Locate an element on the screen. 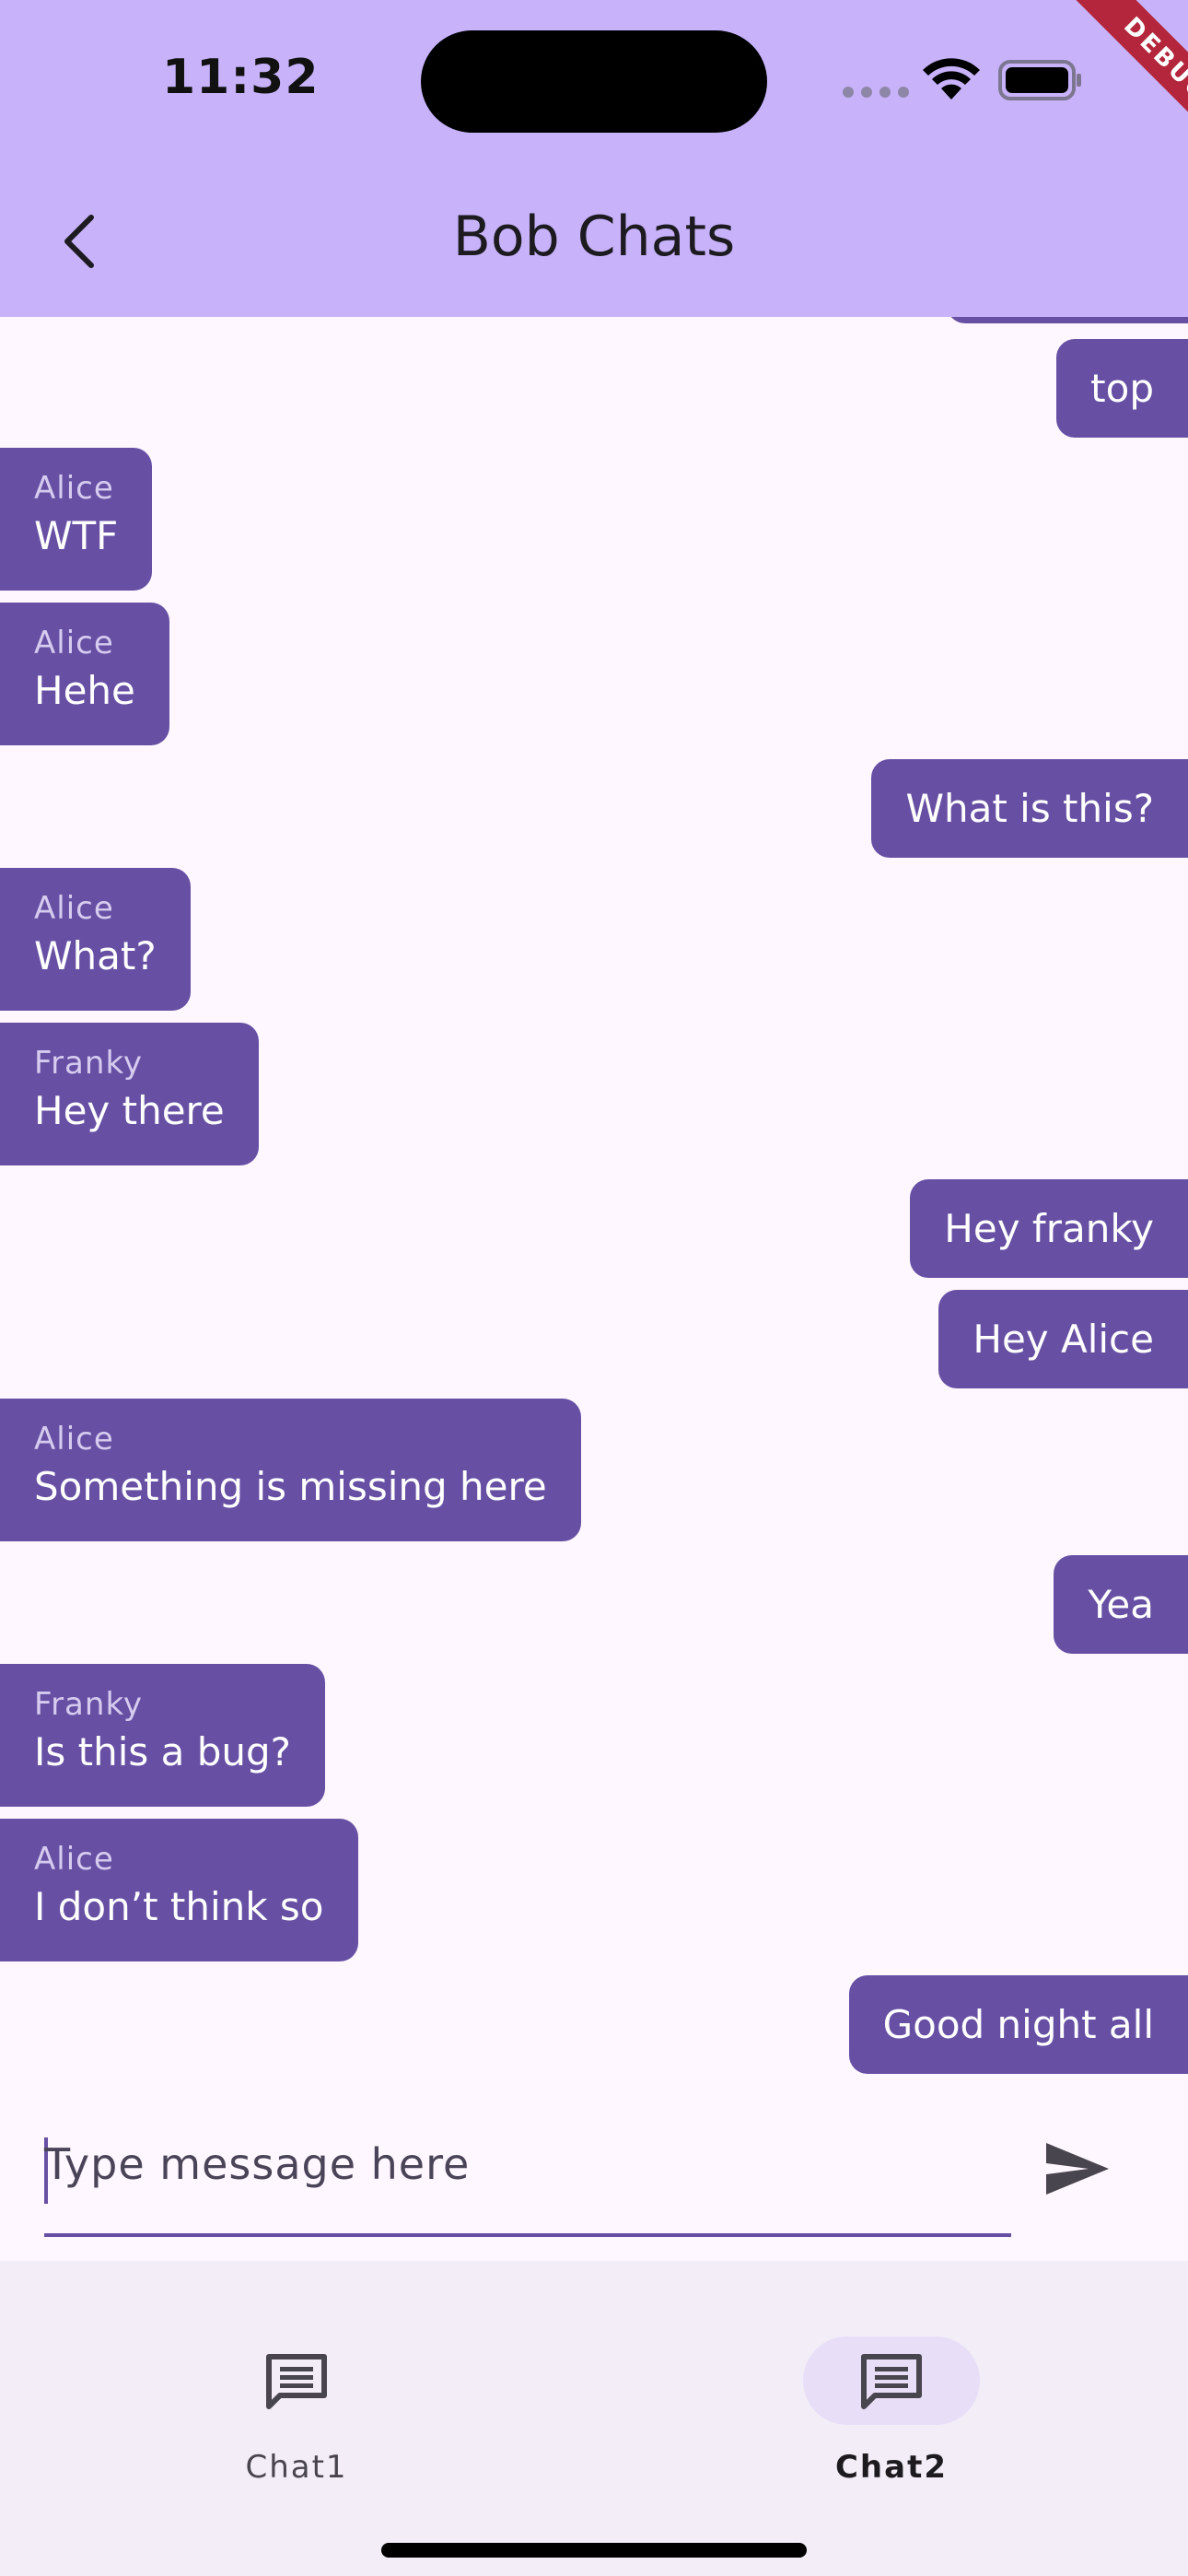 This screenshot has height=2576, width=1188. nav-item-chat1: Chat1 is located at coordinates (296, 2393).